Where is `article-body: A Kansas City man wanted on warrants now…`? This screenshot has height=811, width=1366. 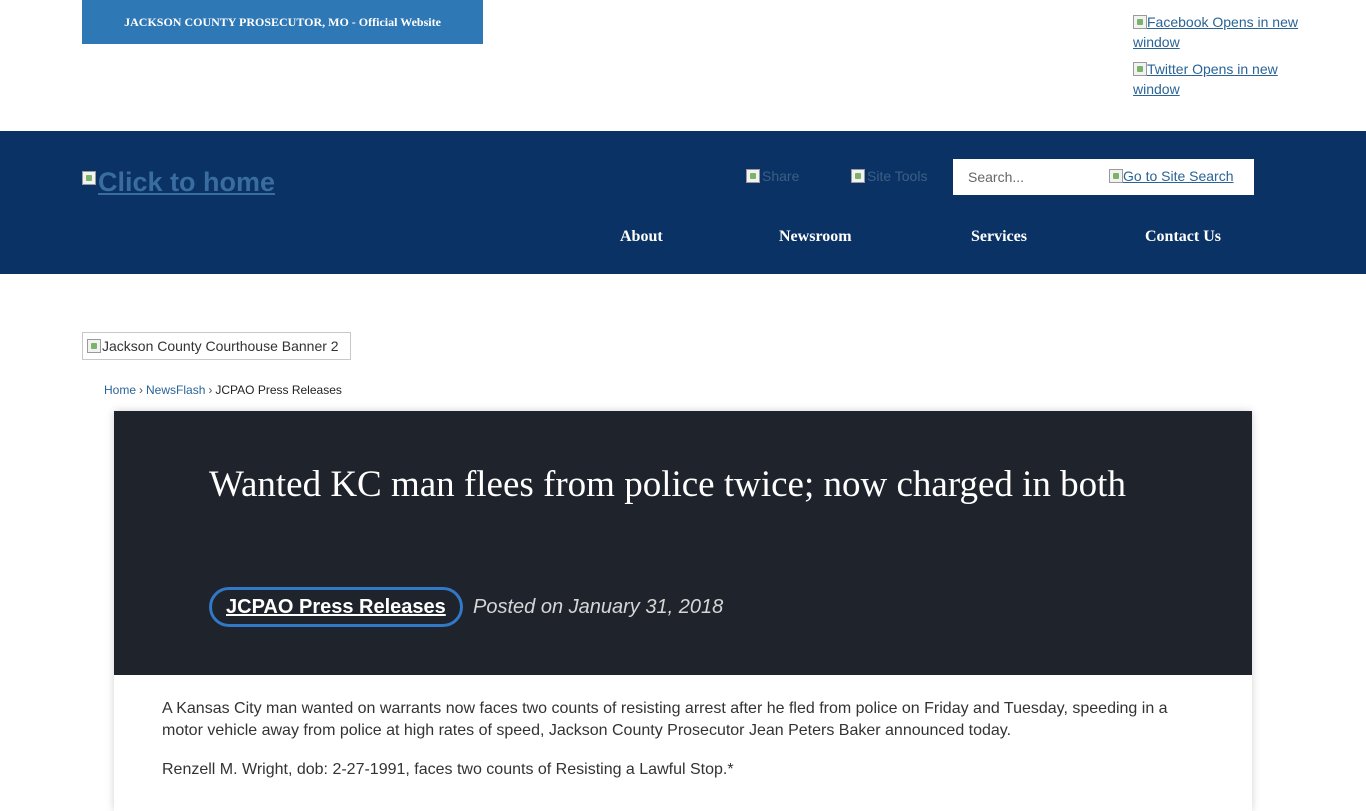 article-body: A Kansas City man wanted on warrants now… is located at coordinates (683, 743).